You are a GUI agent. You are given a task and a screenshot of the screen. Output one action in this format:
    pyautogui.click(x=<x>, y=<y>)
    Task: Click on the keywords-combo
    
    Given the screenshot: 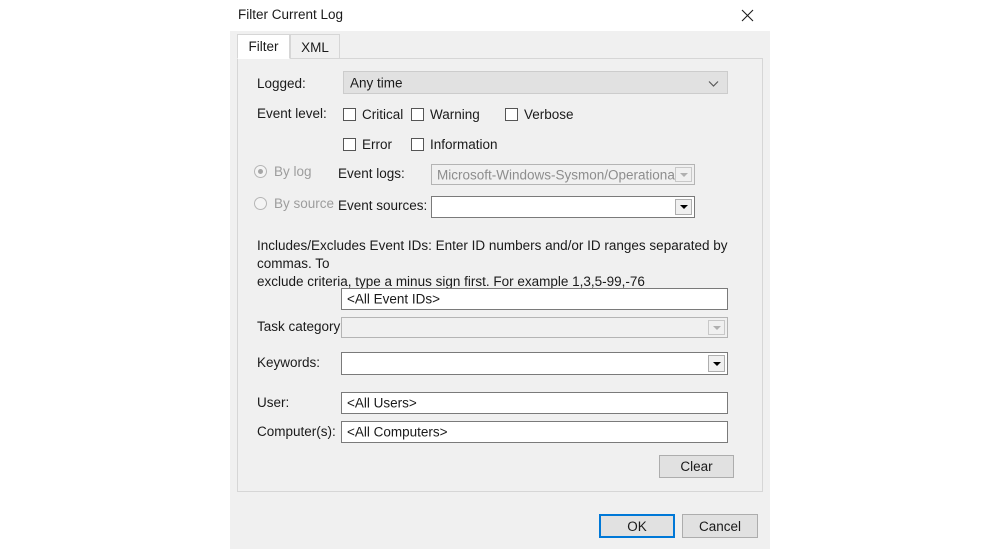 What is the action you would take?
    pyautogui.click(x=534, y=363)
    